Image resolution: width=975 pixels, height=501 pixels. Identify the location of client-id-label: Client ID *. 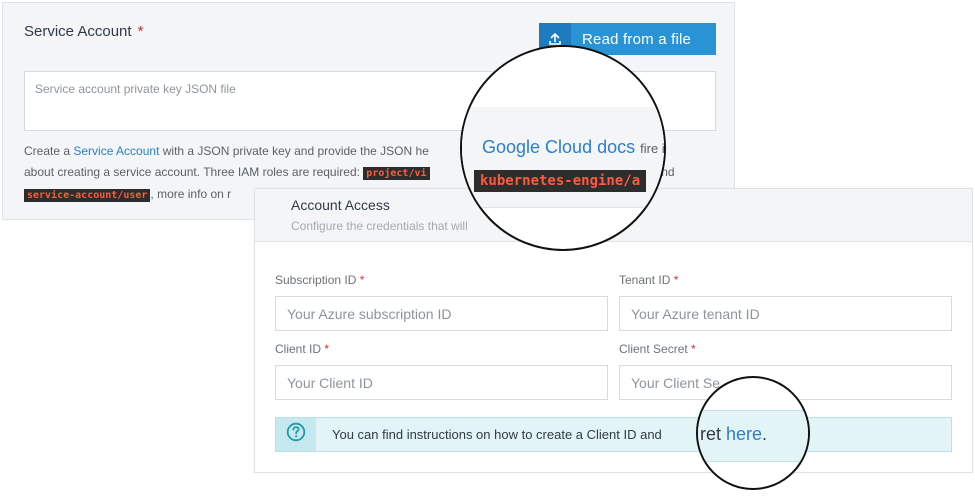
(302, 349).